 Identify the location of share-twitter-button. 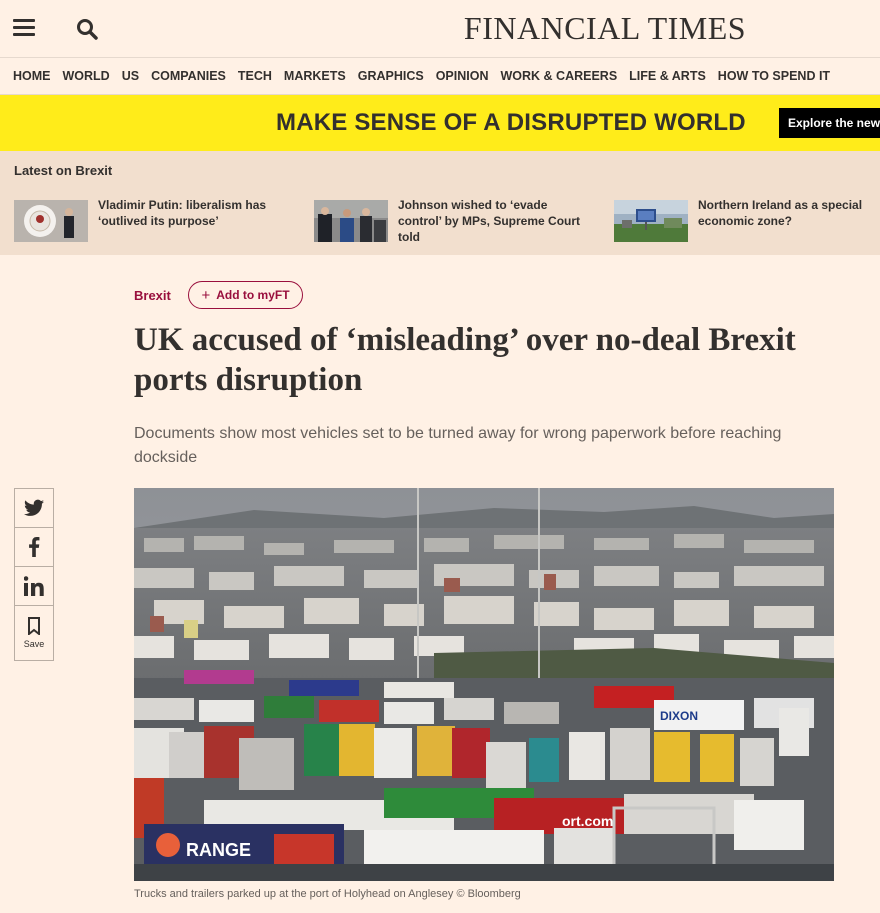
(34, 508).